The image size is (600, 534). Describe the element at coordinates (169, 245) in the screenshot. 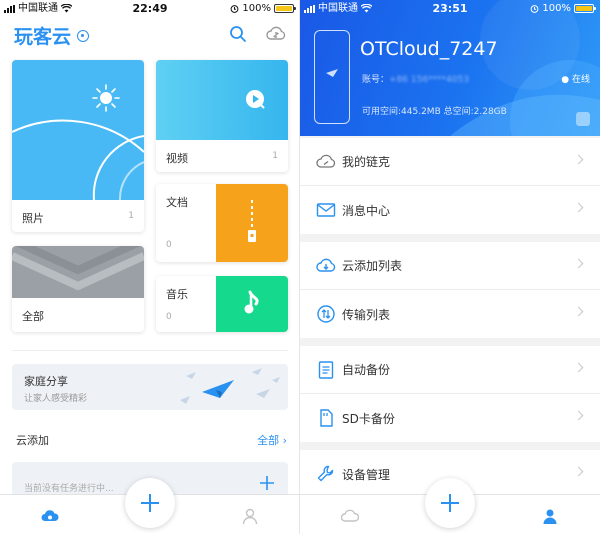

I see `docs-count: 0` at that location.